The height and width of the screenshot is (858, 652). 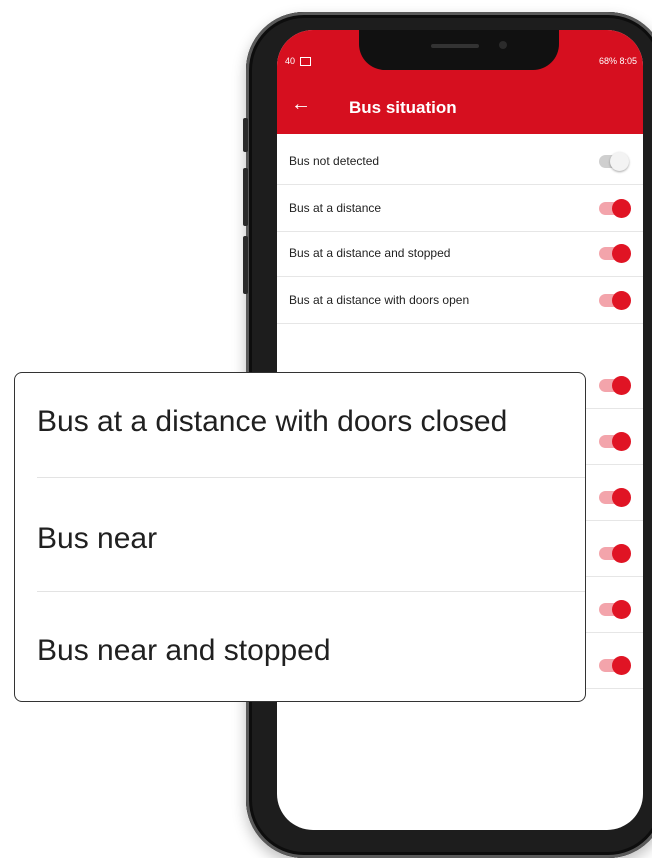 What do you see at coordinates (370, 253) in the screenshot?
I see `setting-label: Bus at a distance and stopped` at bounding box center [370, 253].